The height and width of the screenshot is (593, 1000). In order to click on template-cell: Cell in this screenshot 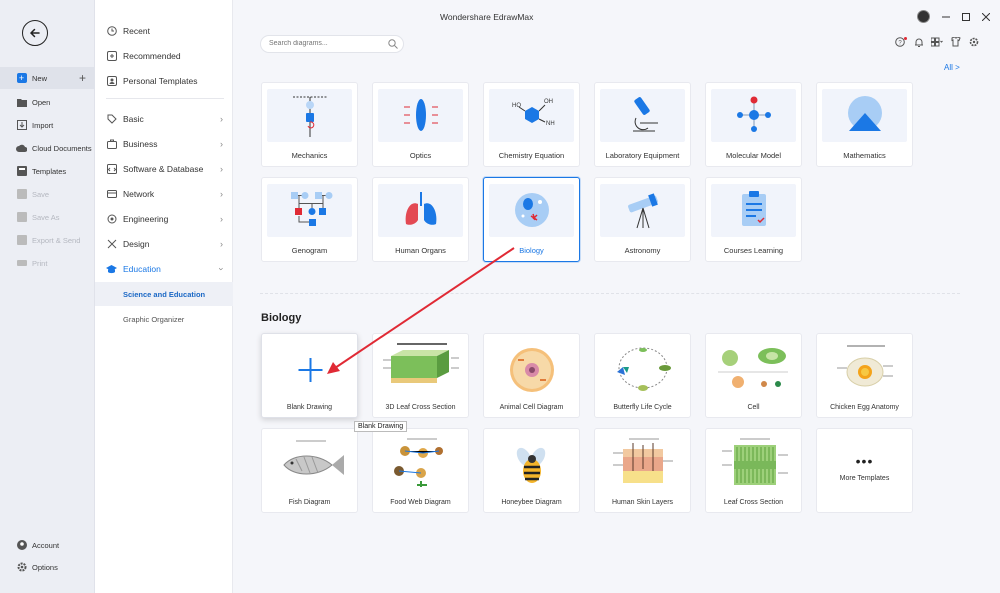, I will do `click(753, 375)`.